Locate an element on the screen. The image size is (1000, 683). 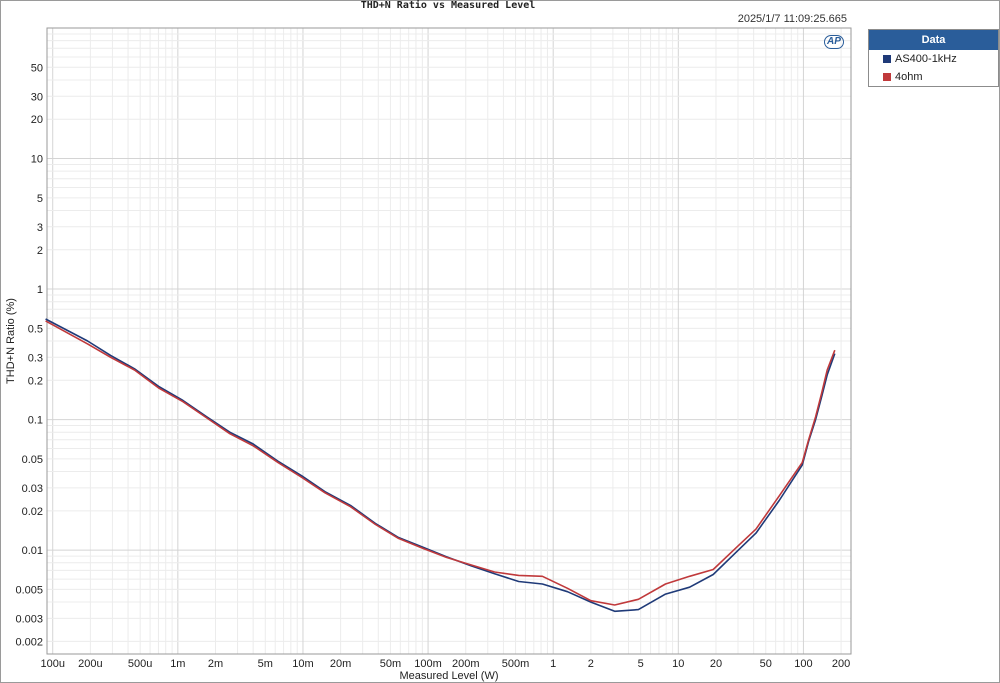
x-tick-label: 50 is located at coordinates (766, 664).